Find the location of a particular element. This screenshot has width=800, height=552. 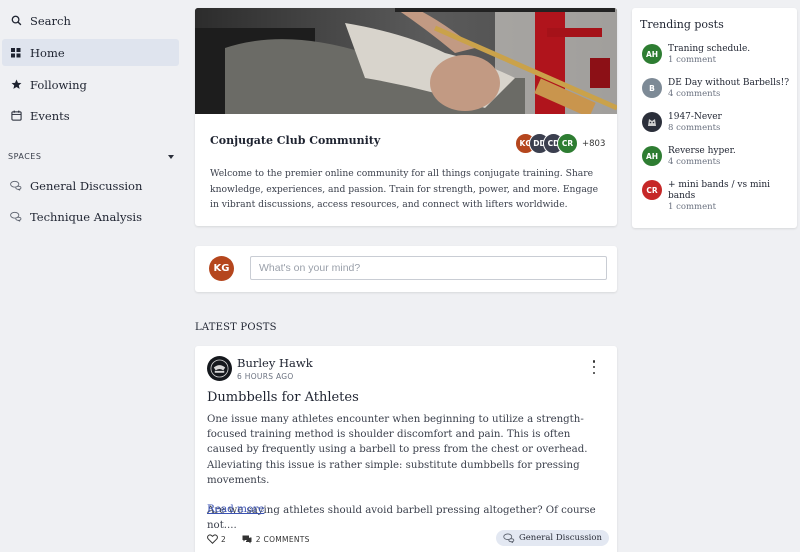

post-footer: 2 2 COMMENTS General Discussion is located at coordinates (408, 538).